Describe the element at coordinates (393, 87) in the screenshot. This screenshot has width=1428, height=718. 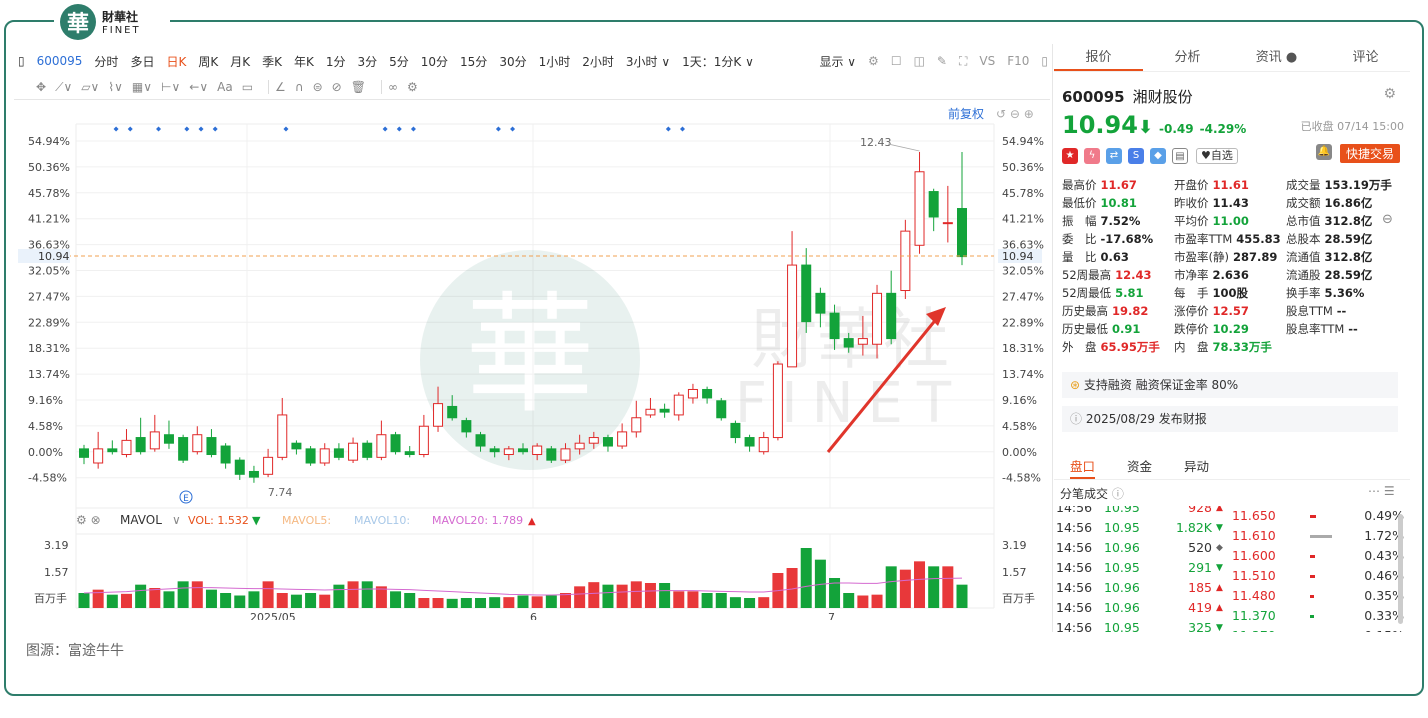
I see `link-icon: ∞` at that location.